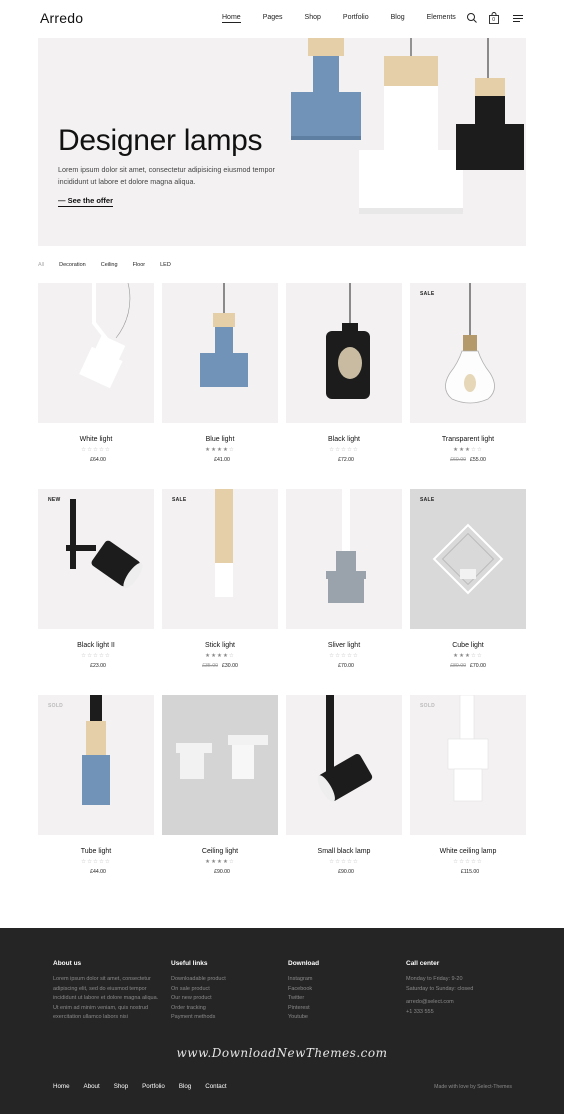 The width and height of the screenshot is (564, 1114). Describe the element at coordinates (139, 265) in the screenshot. I see `filter-floor: Floor` at that location.